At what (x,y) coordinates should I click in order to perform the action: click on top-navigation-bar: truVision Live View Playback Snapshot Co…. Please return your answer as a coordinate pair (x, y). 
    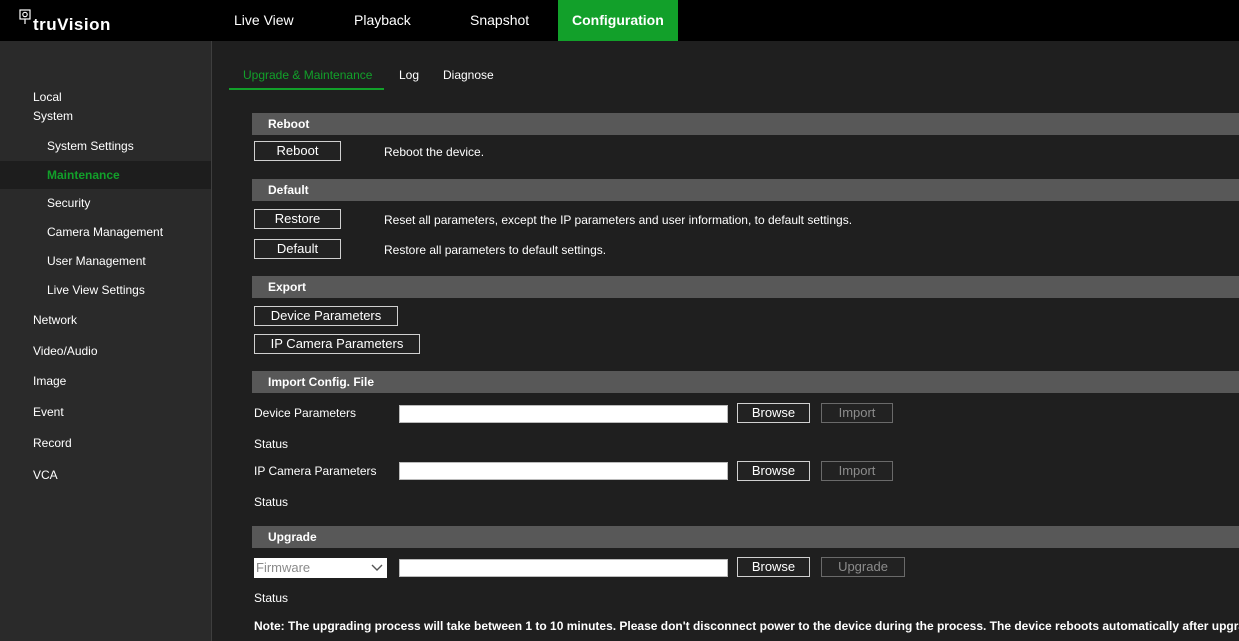
    Looking at the image, I should click on (619, 20).